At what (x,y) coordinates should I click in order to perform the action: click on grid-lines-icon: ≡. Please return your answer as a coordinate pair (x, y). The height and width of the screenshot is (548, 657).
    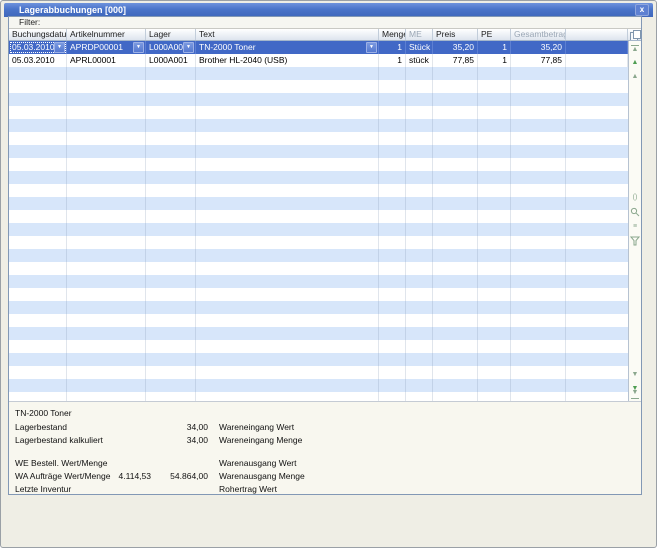
    Looking at the image, I should click on (635, 226).